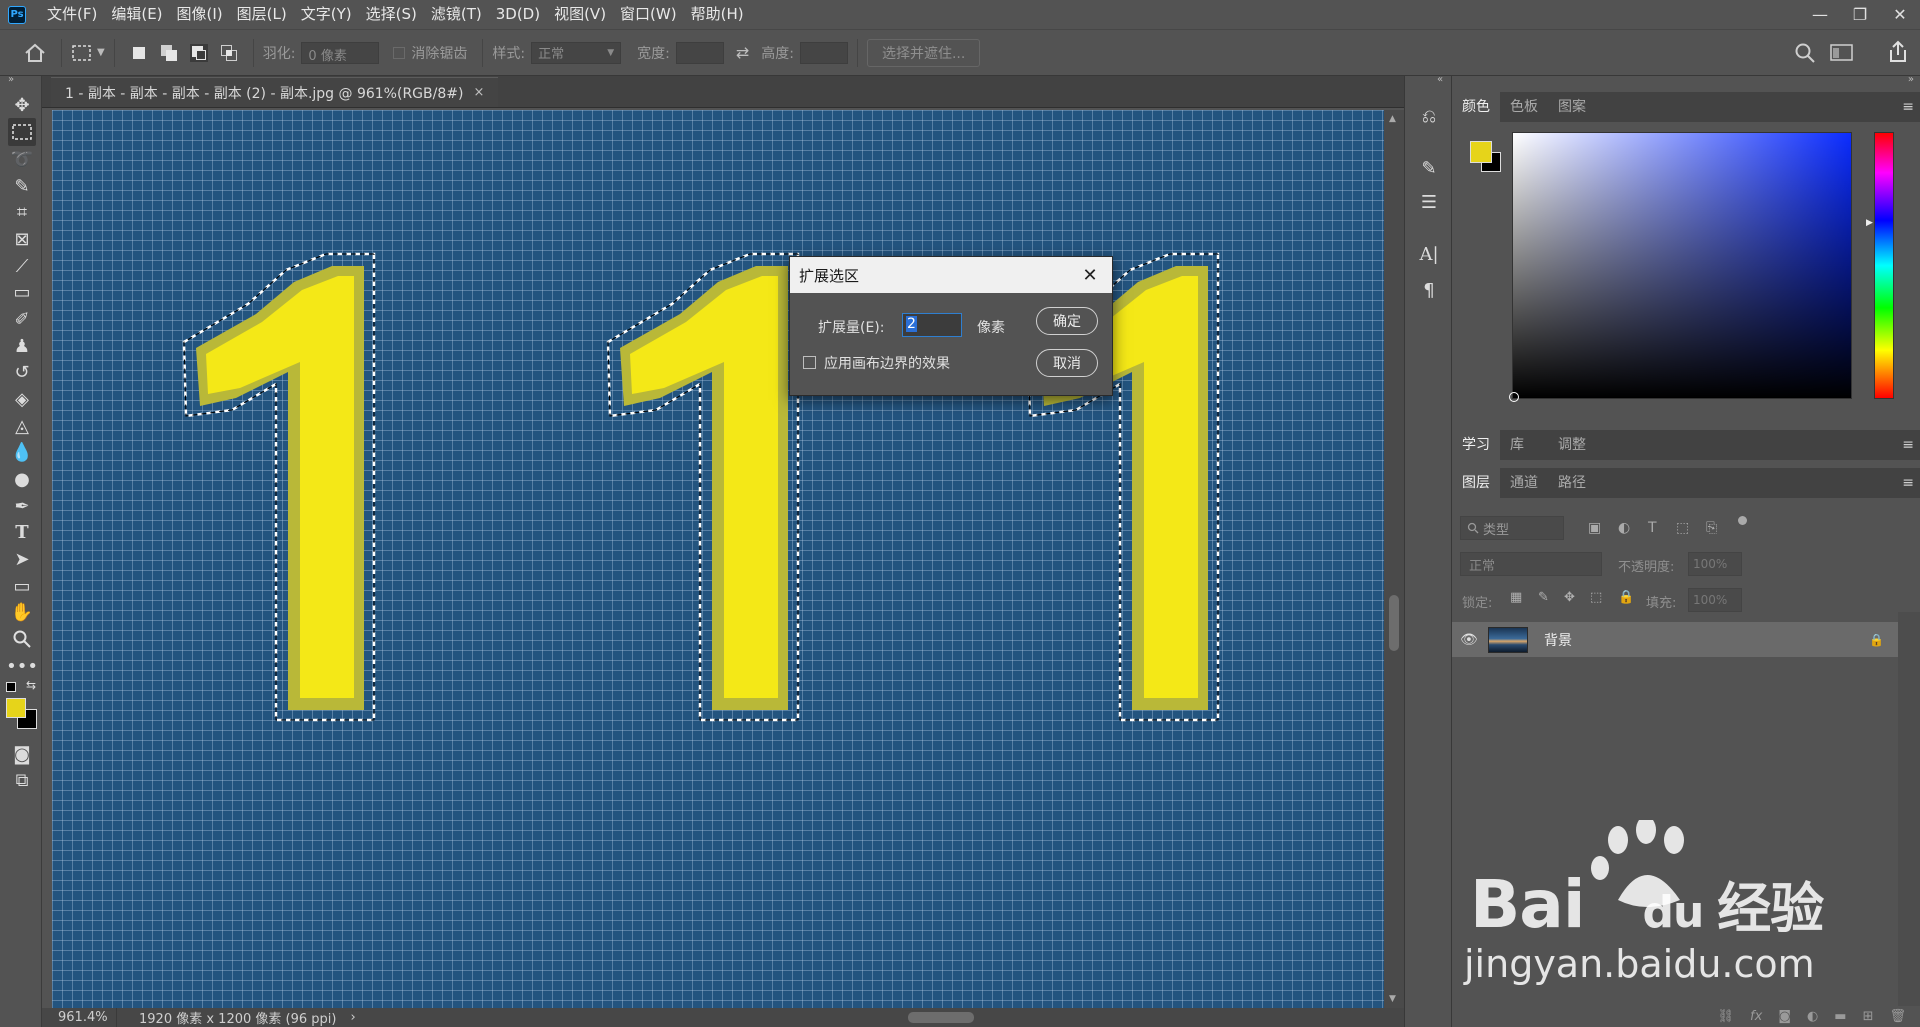 Image resolution: width=1920 pixels, height=1027 pixels. What do you see at coordinates (22, 639) in the screenshot?
I see `zoom-tool-icon` at bounding box center [22, 639].